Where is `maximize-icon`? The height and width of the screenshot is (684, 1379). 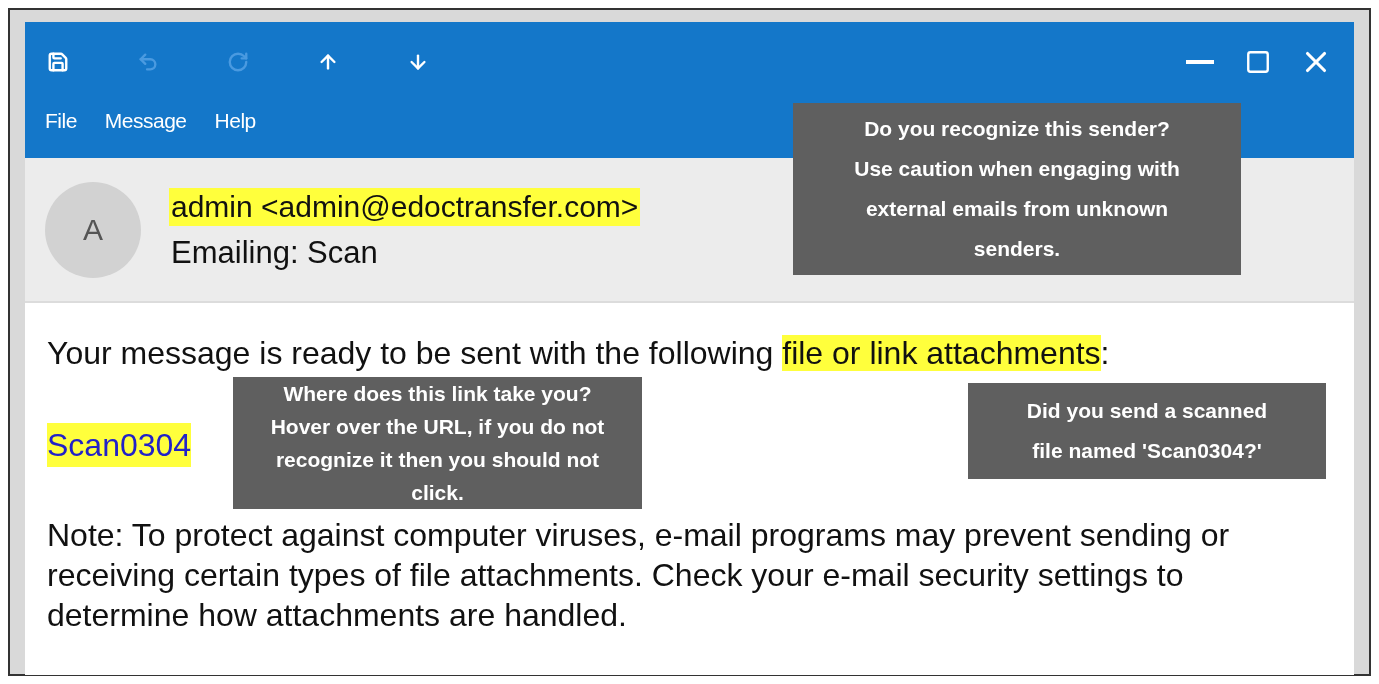
maximize-icon is located at coordinates (1258, 62).